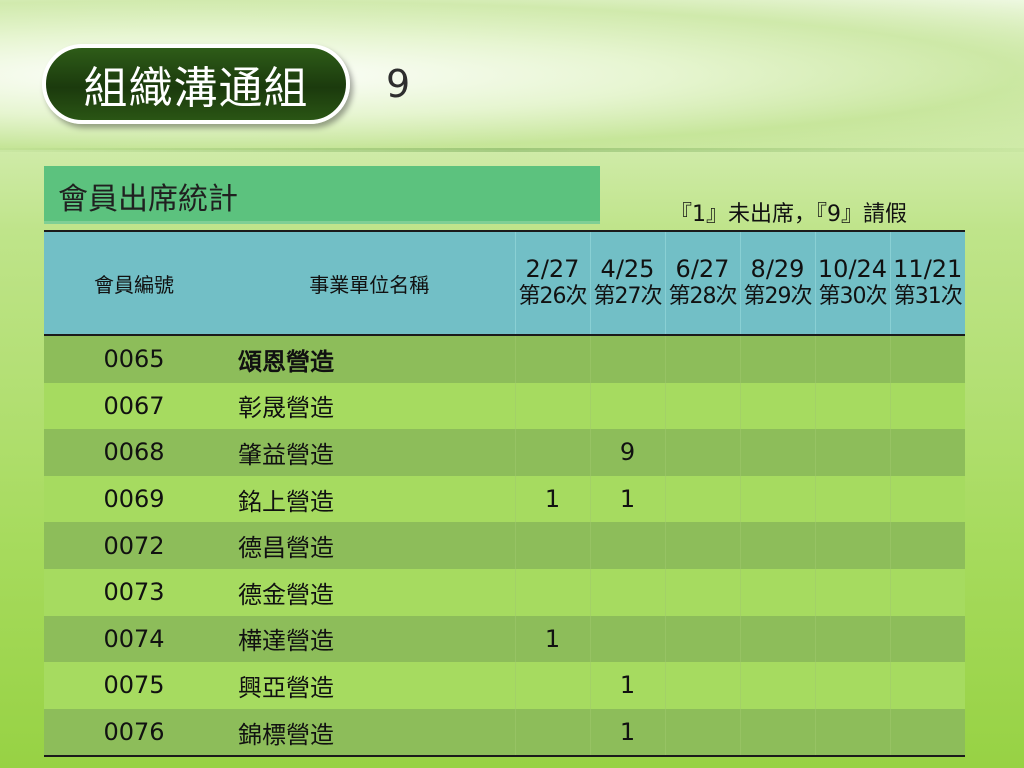 The width and height of the screenshot is (1024, 768). I want to click on session-date: 11/21, so click(928, 269).